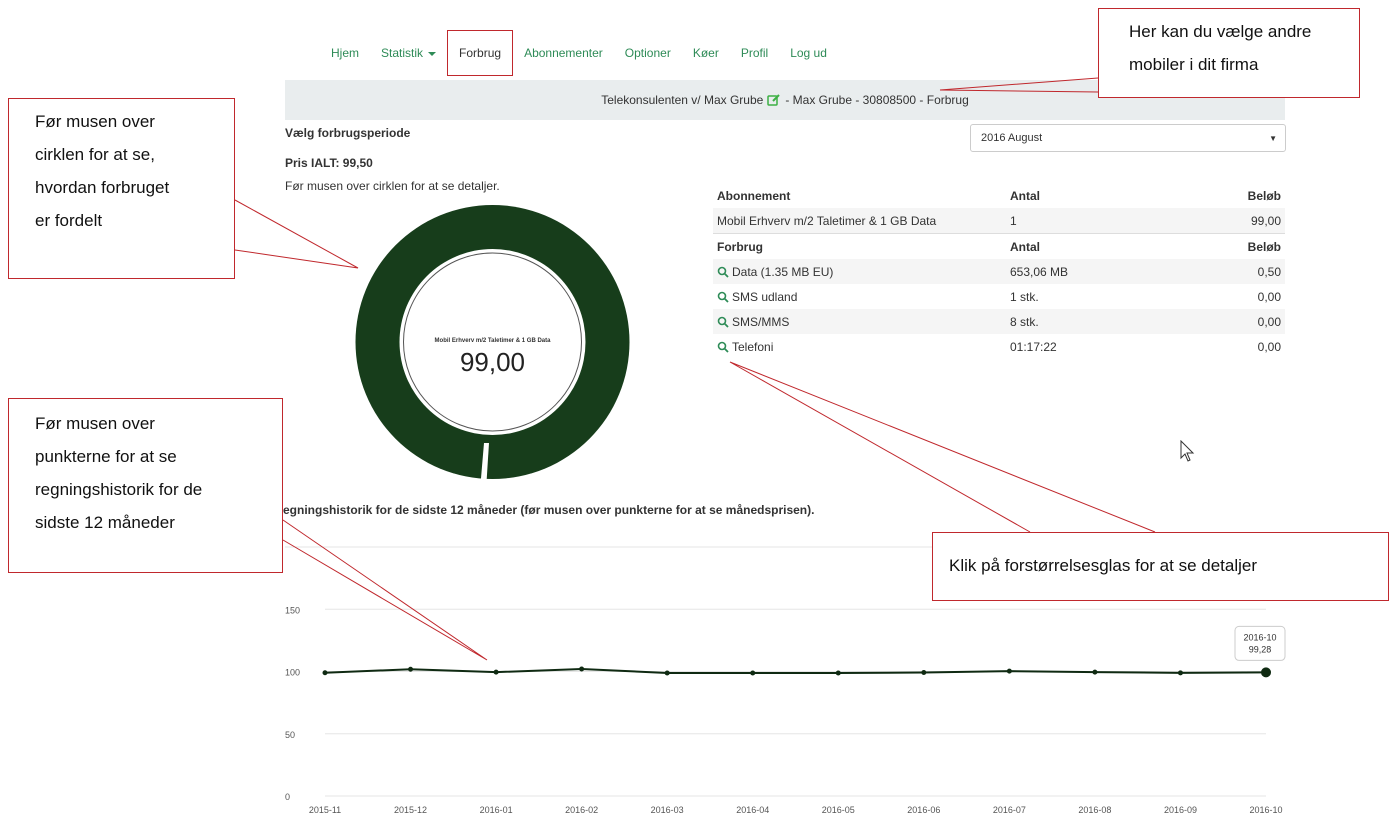 The width and height of the screenshot is (1391, 816). I want to click on nav-log-ud: Log ud, so click(808, 53).